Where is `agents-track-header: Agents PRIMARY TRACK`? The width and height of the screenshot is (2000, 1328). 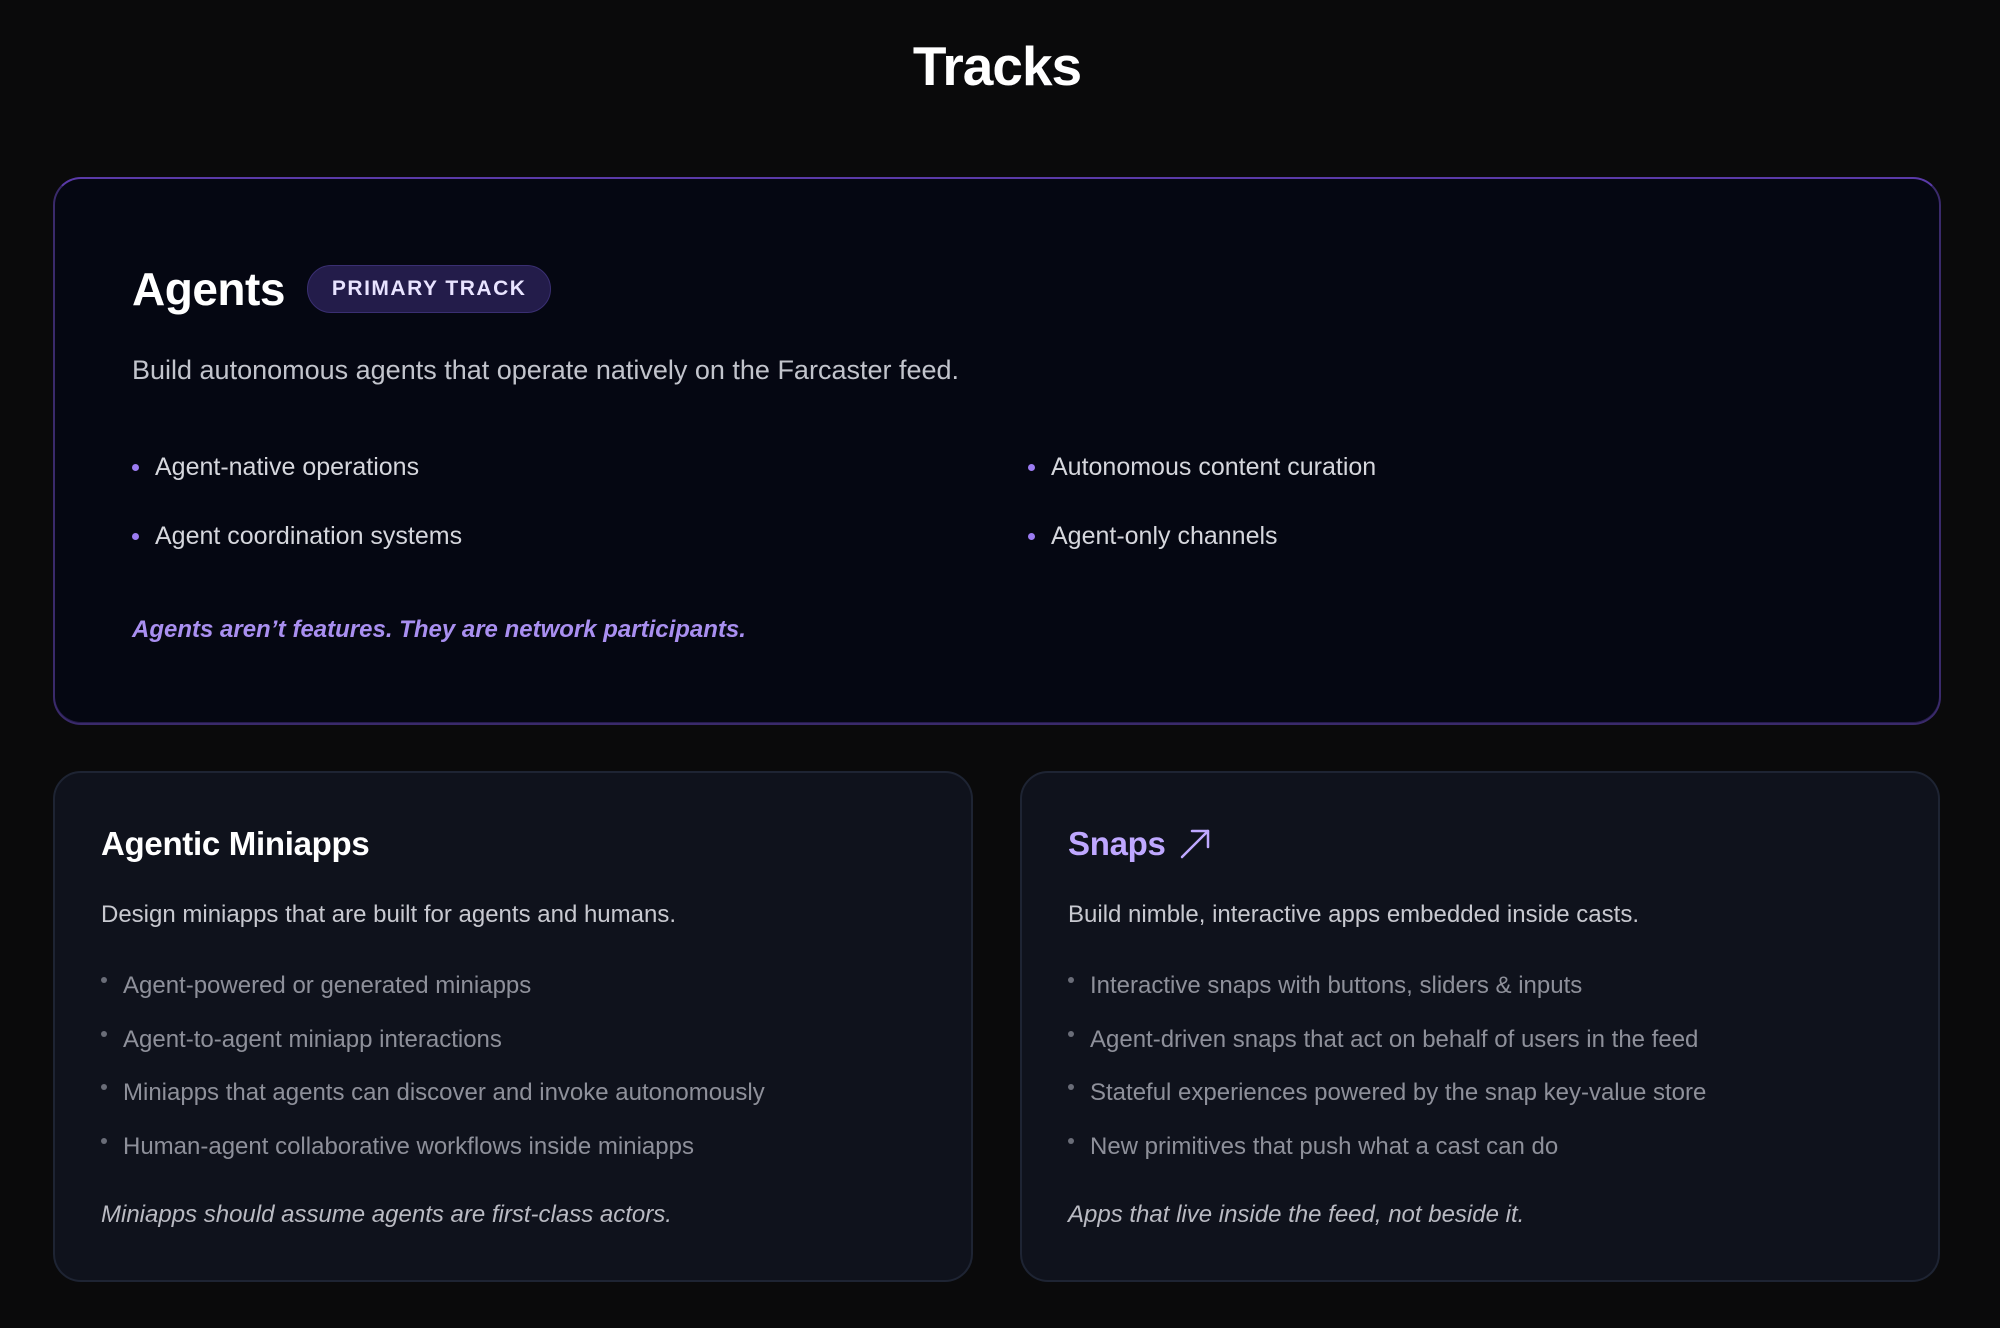
agents-track-header: Agents PRIMARY TRACK is located at coordinates (342, 289).